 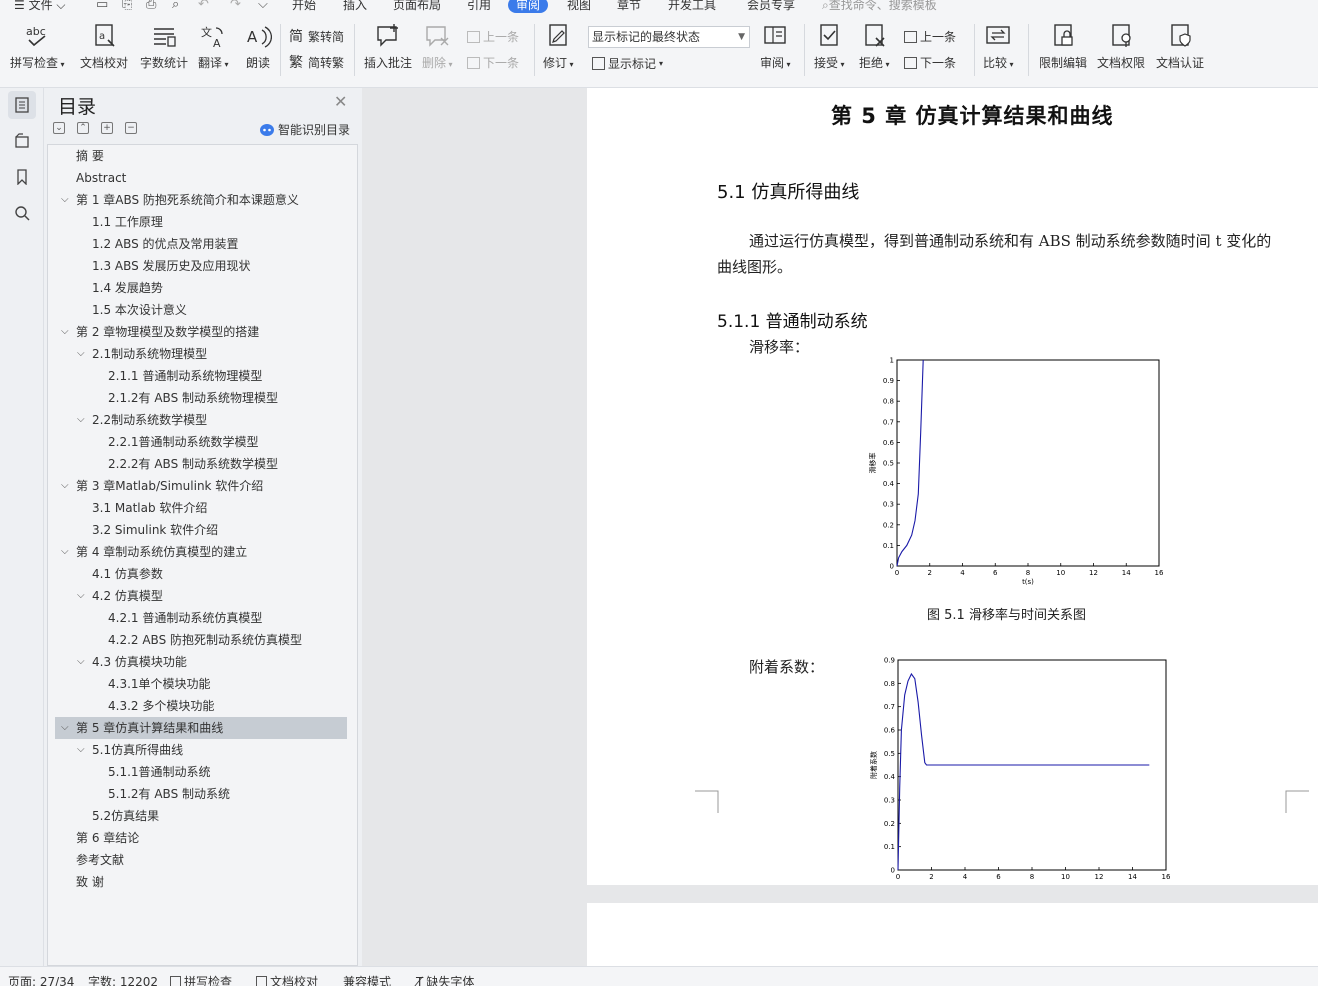 What do you see at coordinates (22, 105) in the screenshot?
I see `toc-panel-button` at bounding box center [22, 105].